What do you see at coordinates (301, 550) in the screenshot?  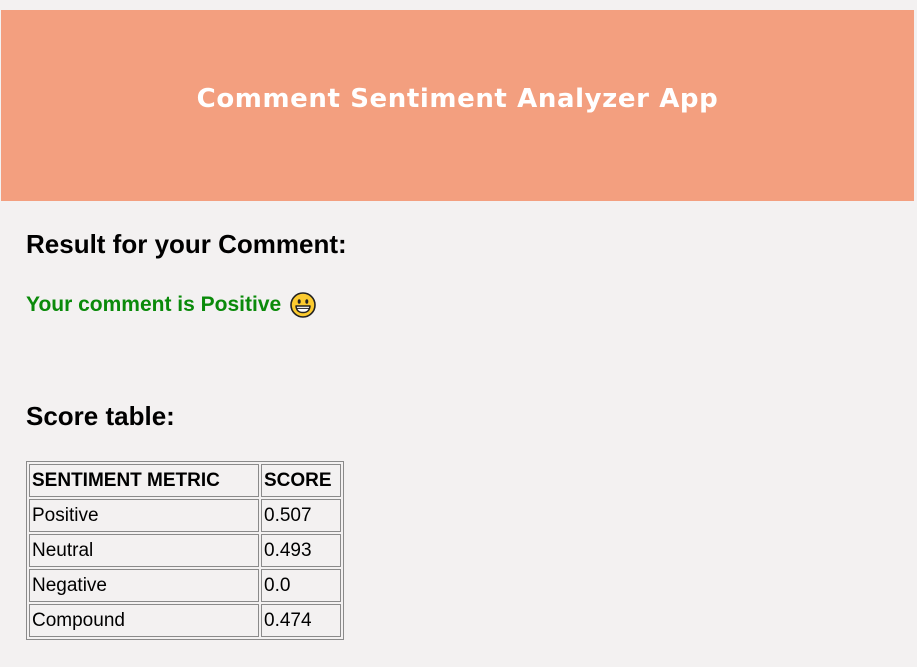 I see `score-cell: 0.493` at bounding box center [301, 550].